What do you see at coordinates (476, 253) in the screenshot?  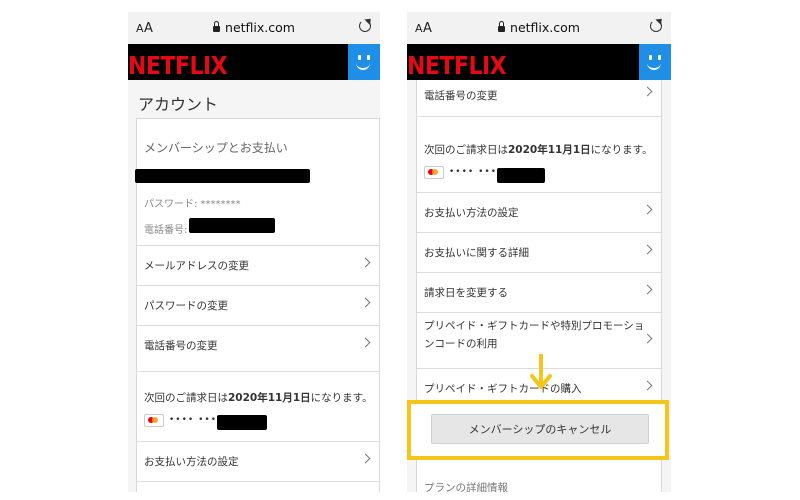 I see `row-label: お支払いに関する詳細` at bounding box center [476, 253].